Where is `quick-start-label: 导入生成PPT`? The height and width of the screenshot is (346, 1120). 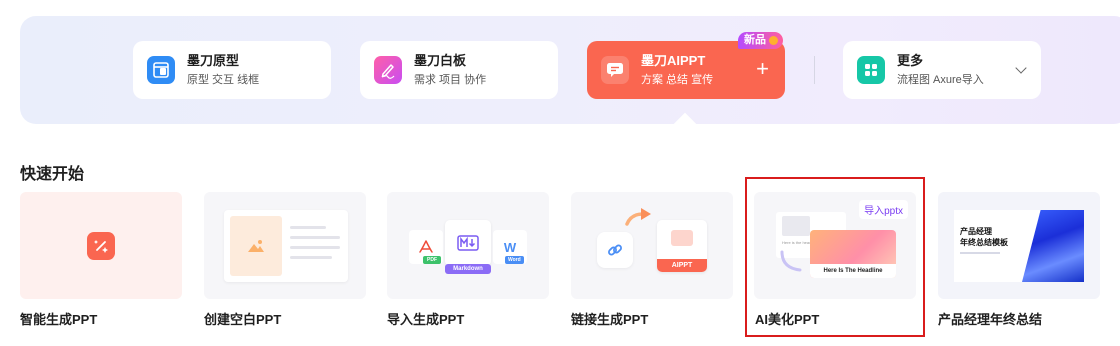
quick-start-label: 导入生成PPT is located at coordinates (425, 318).